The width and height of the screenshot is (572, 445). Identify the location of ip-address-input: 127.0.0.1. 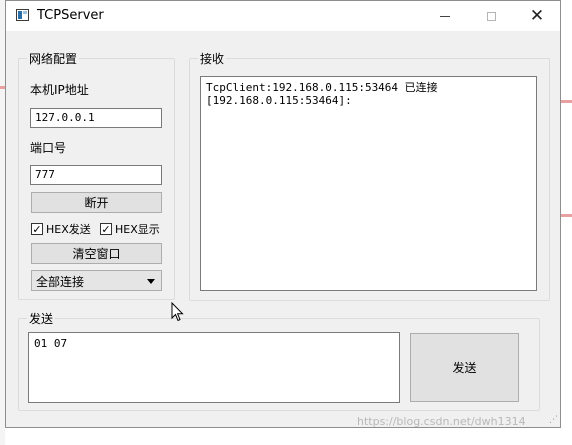
(96, 118).